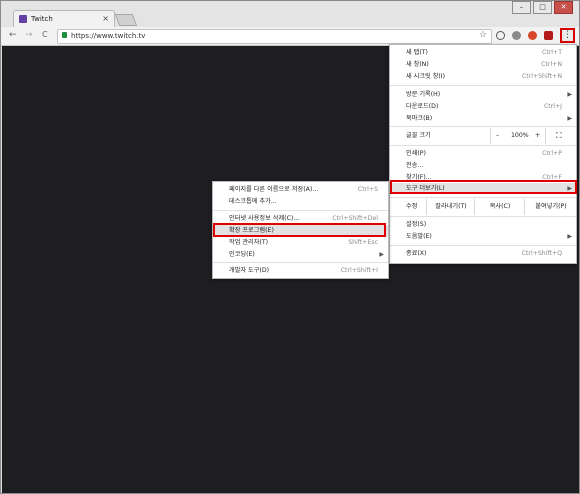 The width and height of the screenshot is (580, 494). What do you see at coordinates (42, 19) in the screenshot?
I see `tab-title: Twitch` at bounding box center [42, 19].